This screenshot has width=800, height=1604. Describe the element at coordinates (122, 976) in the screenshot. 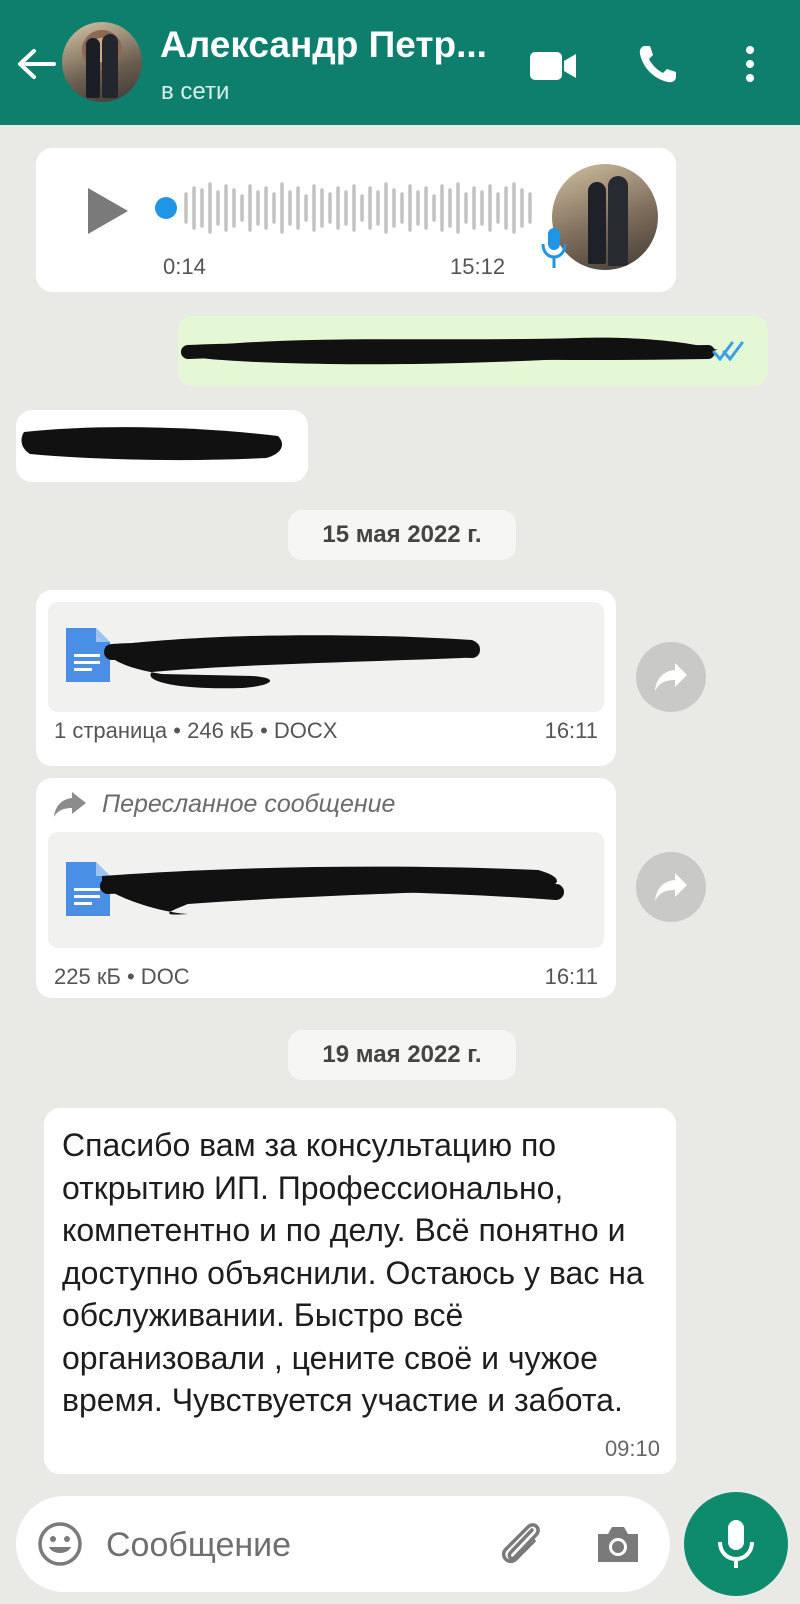

I see `document-meta: 225 кБ • DOC` at that location.